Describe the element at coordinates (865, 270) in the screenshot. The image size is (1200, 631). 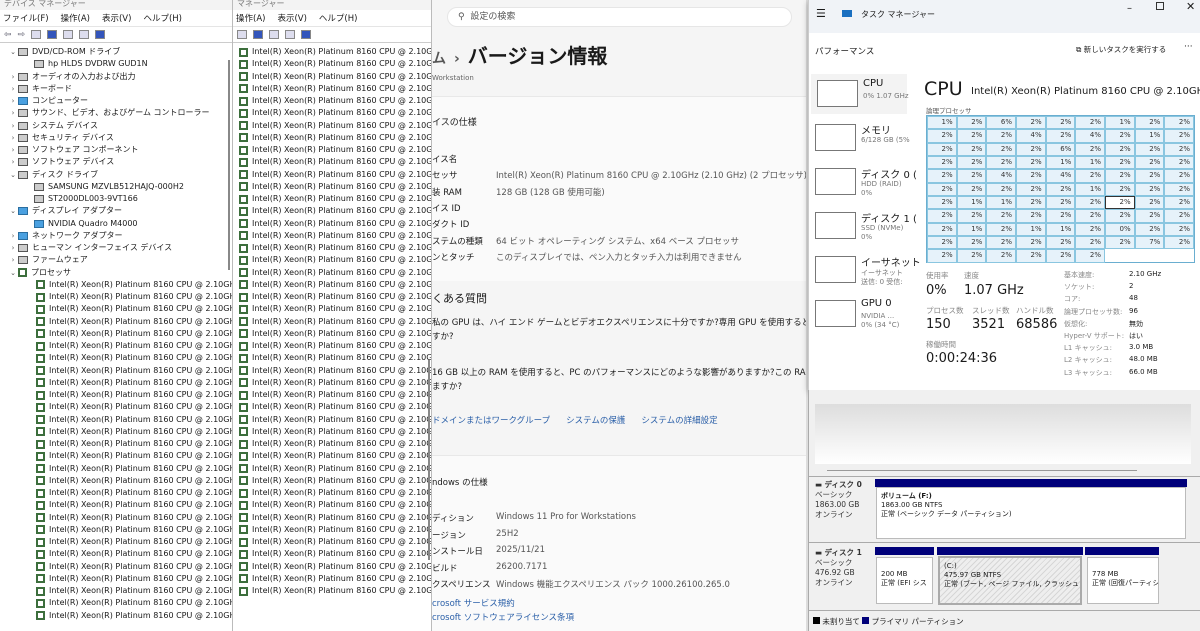
I see `sidebar-item: イーサネット イーサネット 送信: 0 受信:` at that location.